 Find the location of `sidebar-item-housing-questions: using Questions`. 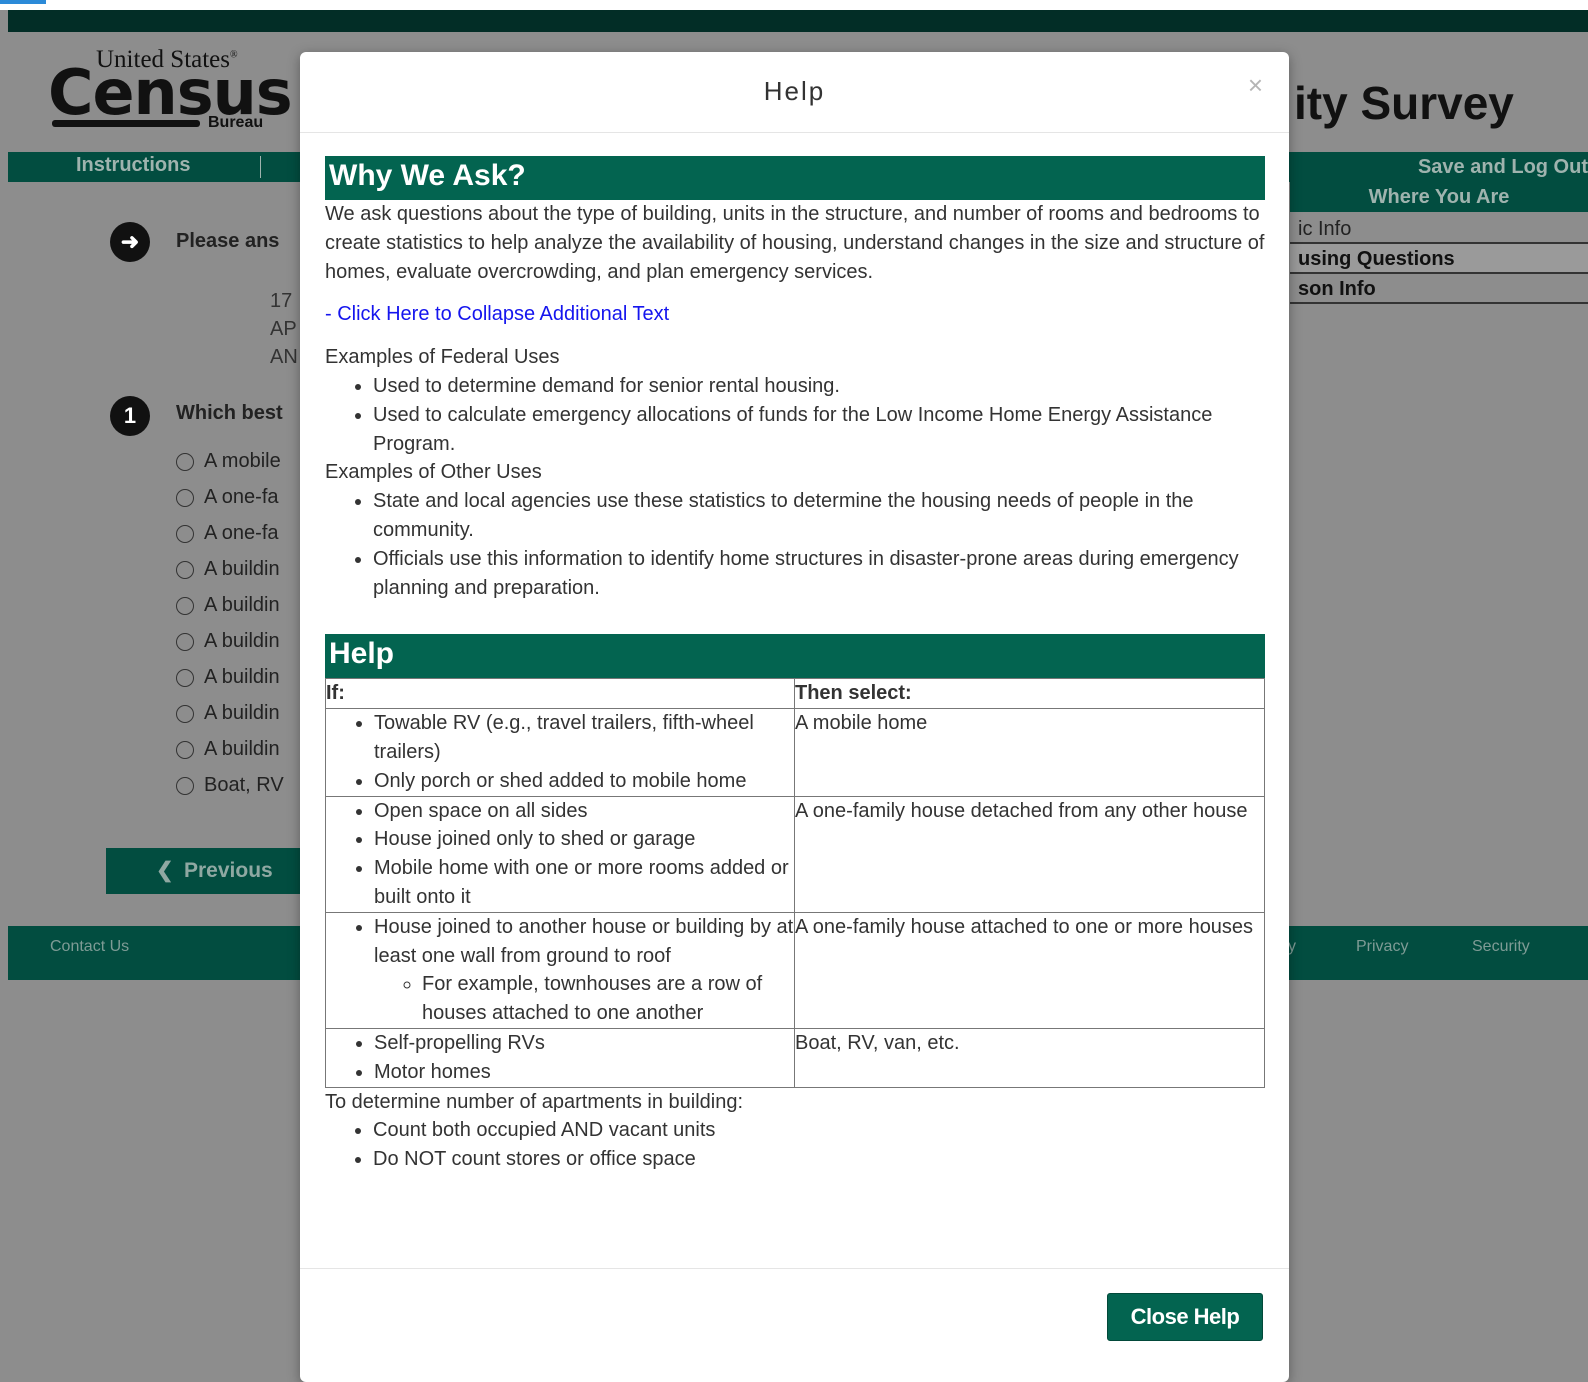

sidebar-item-housing-questions: using Questions is located at coordinates (1439, 259).